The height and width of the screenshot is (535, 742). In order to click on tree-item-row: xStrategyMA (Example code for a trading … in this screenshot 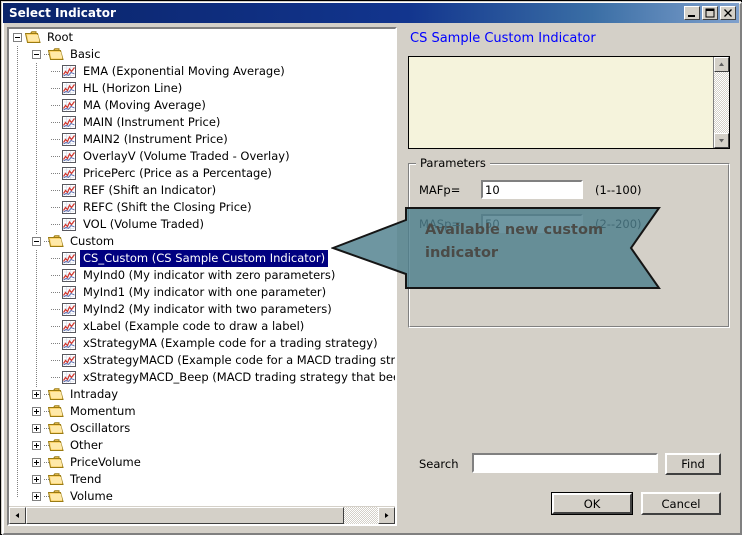, I will do `click(202, 343)`.